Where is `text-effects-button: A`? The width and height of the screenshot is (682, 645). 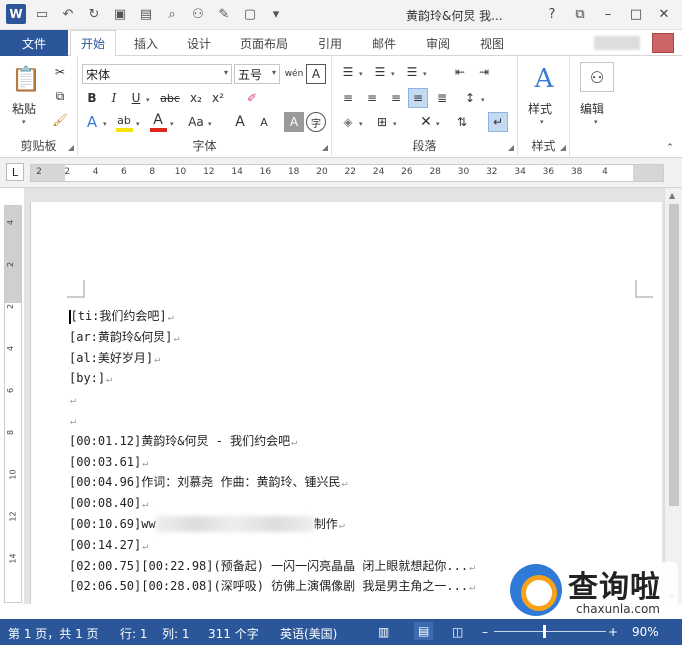
text-effects-button: A is located at coordinates (92, 122).